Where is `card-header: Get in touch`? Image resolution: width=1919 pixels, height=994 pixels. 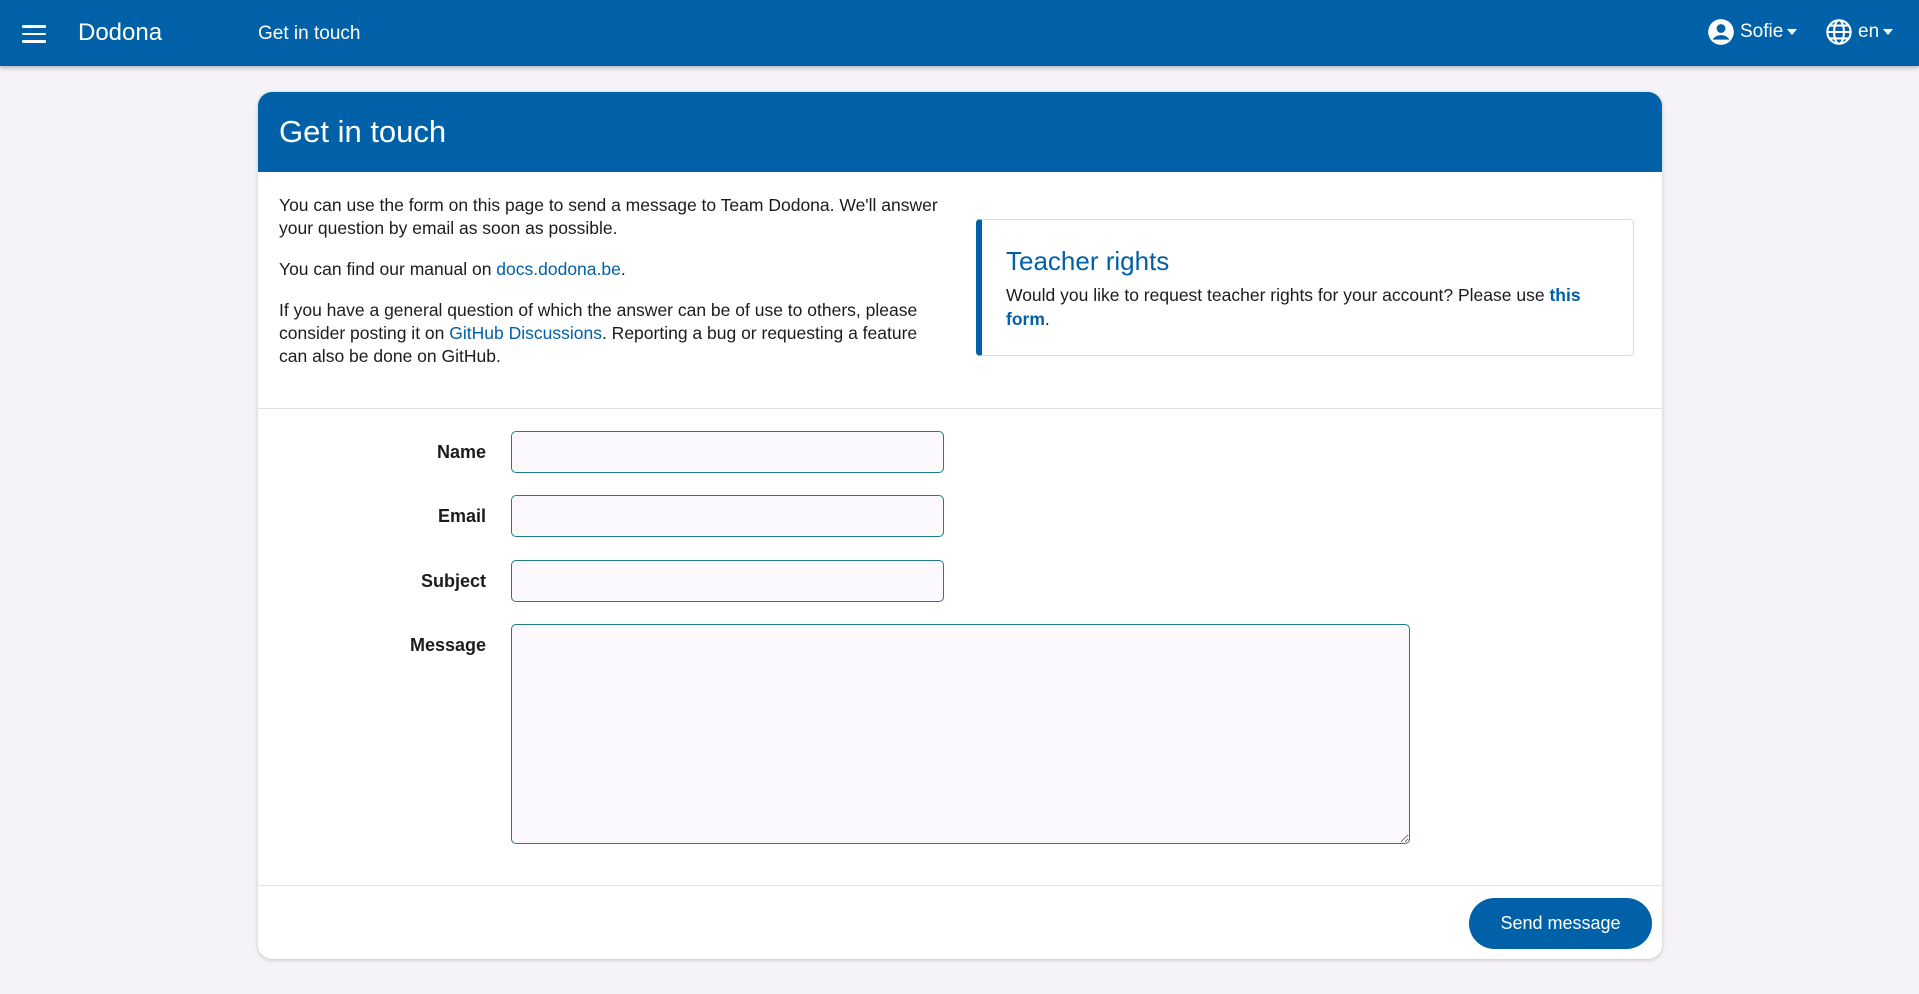 card-header: Get in touch is located at coordinates (960, 132).